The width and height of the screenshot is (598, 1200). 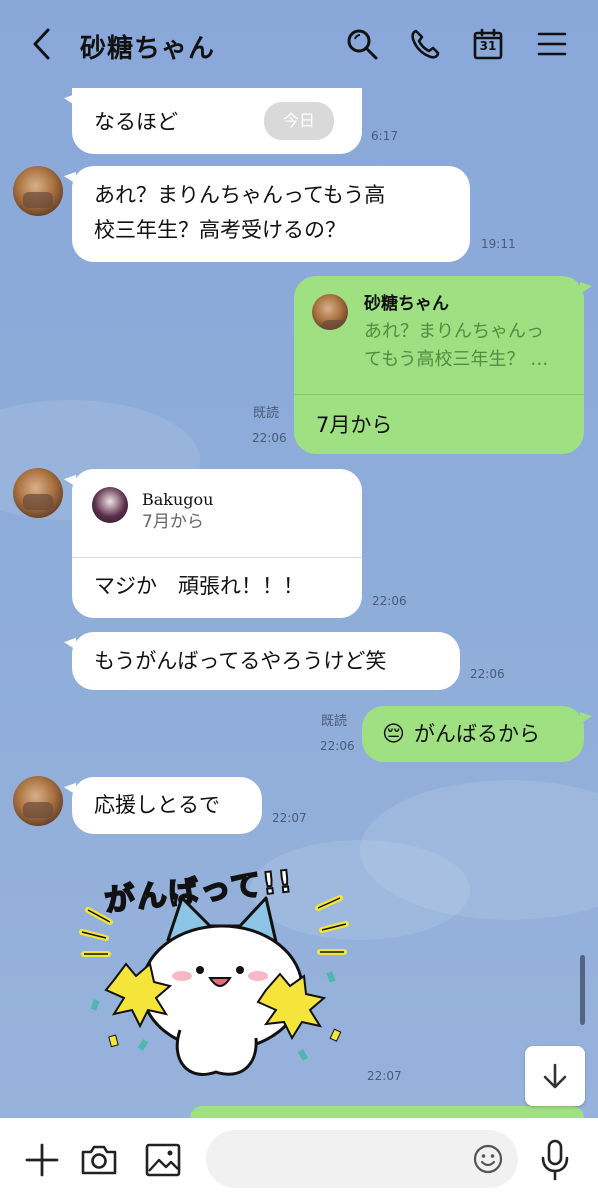 What do you see at coordinates (157, 805) in the screenshot?
I see `message-text: 応援しとるで` at bounding box center [157, 805].